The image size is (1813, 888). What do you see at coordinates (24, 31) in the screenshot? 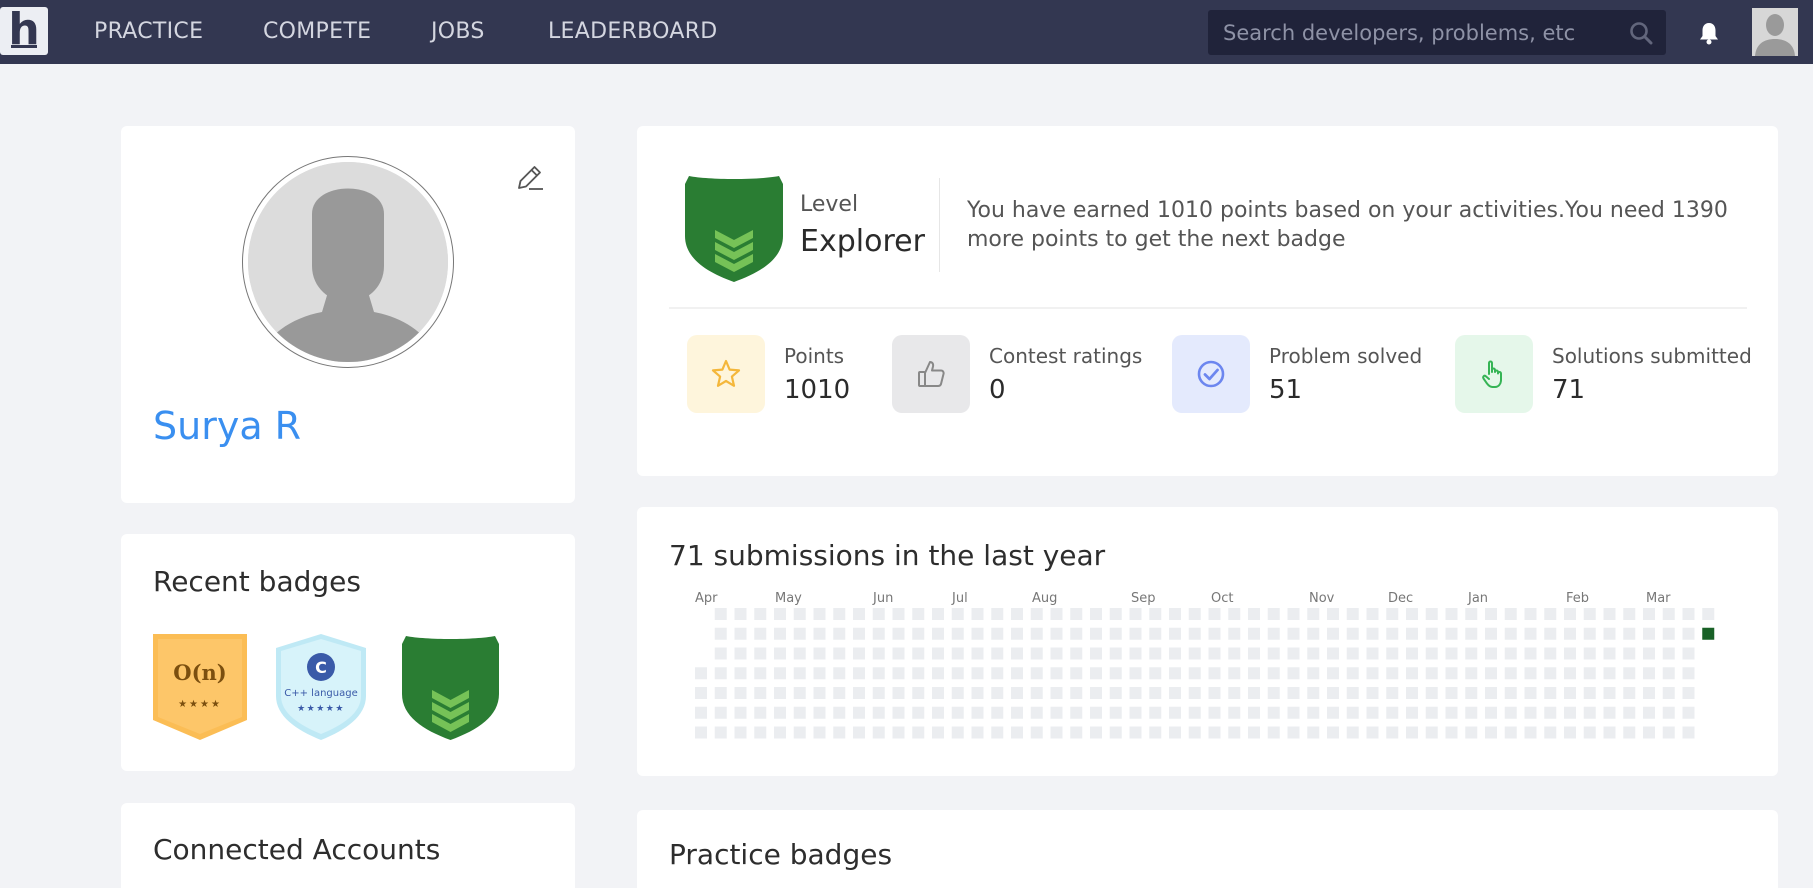
I see `hackerearth-logo: h` at bounding box center [24, 31].